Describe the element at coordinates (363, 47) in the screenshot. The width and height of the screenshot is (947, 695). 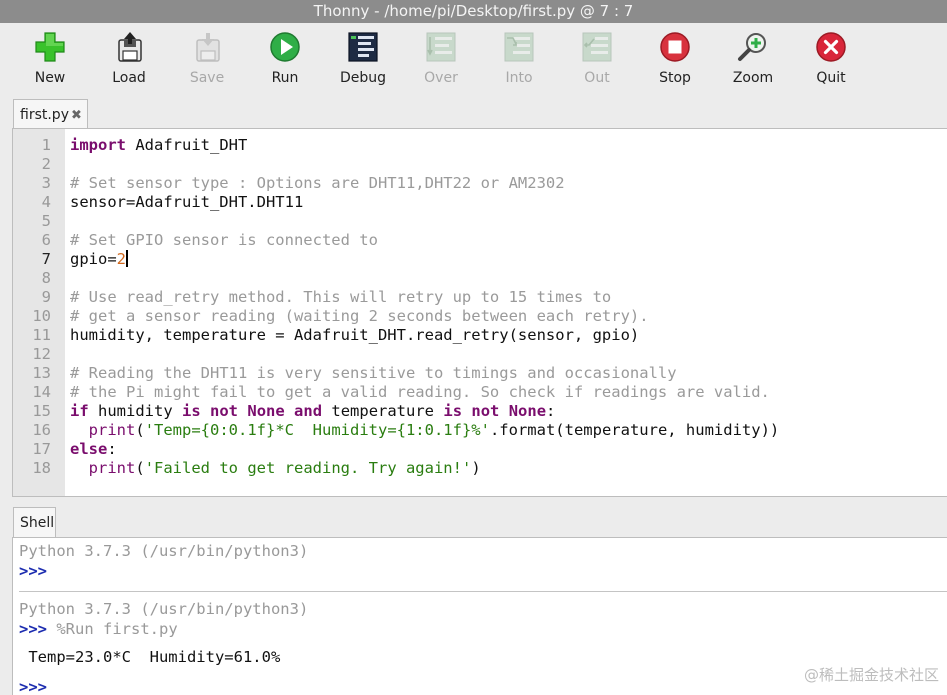
I see `debug-icon` at that location.